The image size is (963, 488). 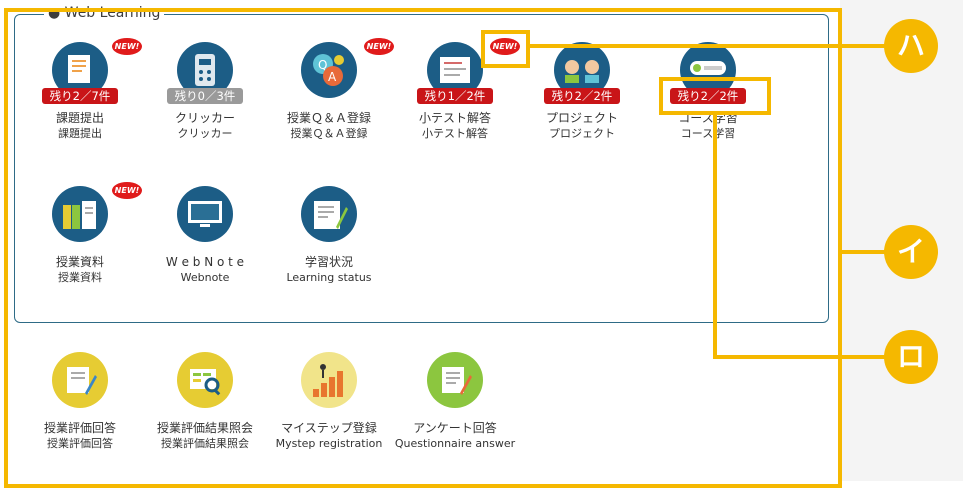 What do you see at coordinates (505, 49) in the screenshot?
I see `highlight-box-new` at bounding box center [505, 49].